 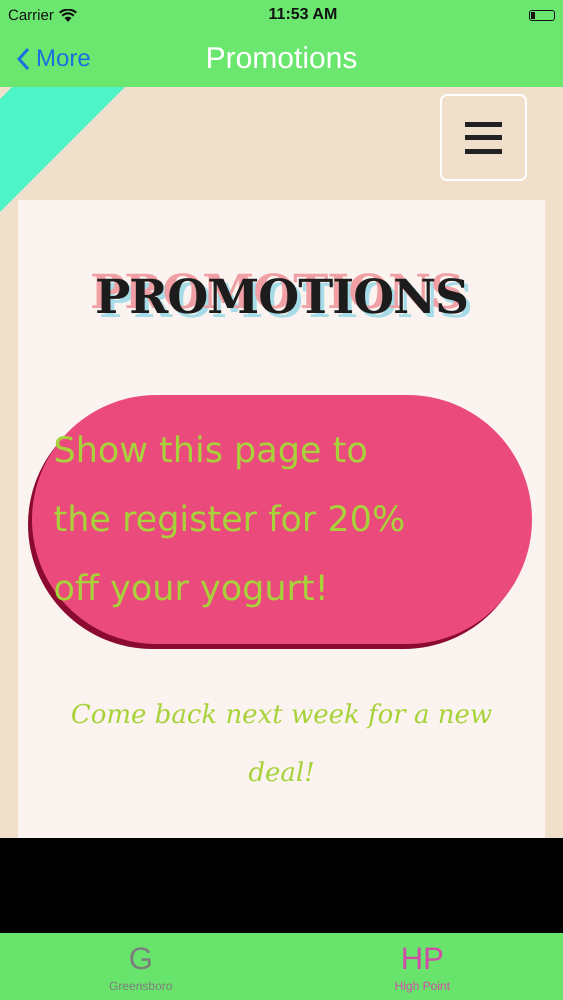 I want to click on promo-heading: PROMOTIONS, so click(x=281, y=297).